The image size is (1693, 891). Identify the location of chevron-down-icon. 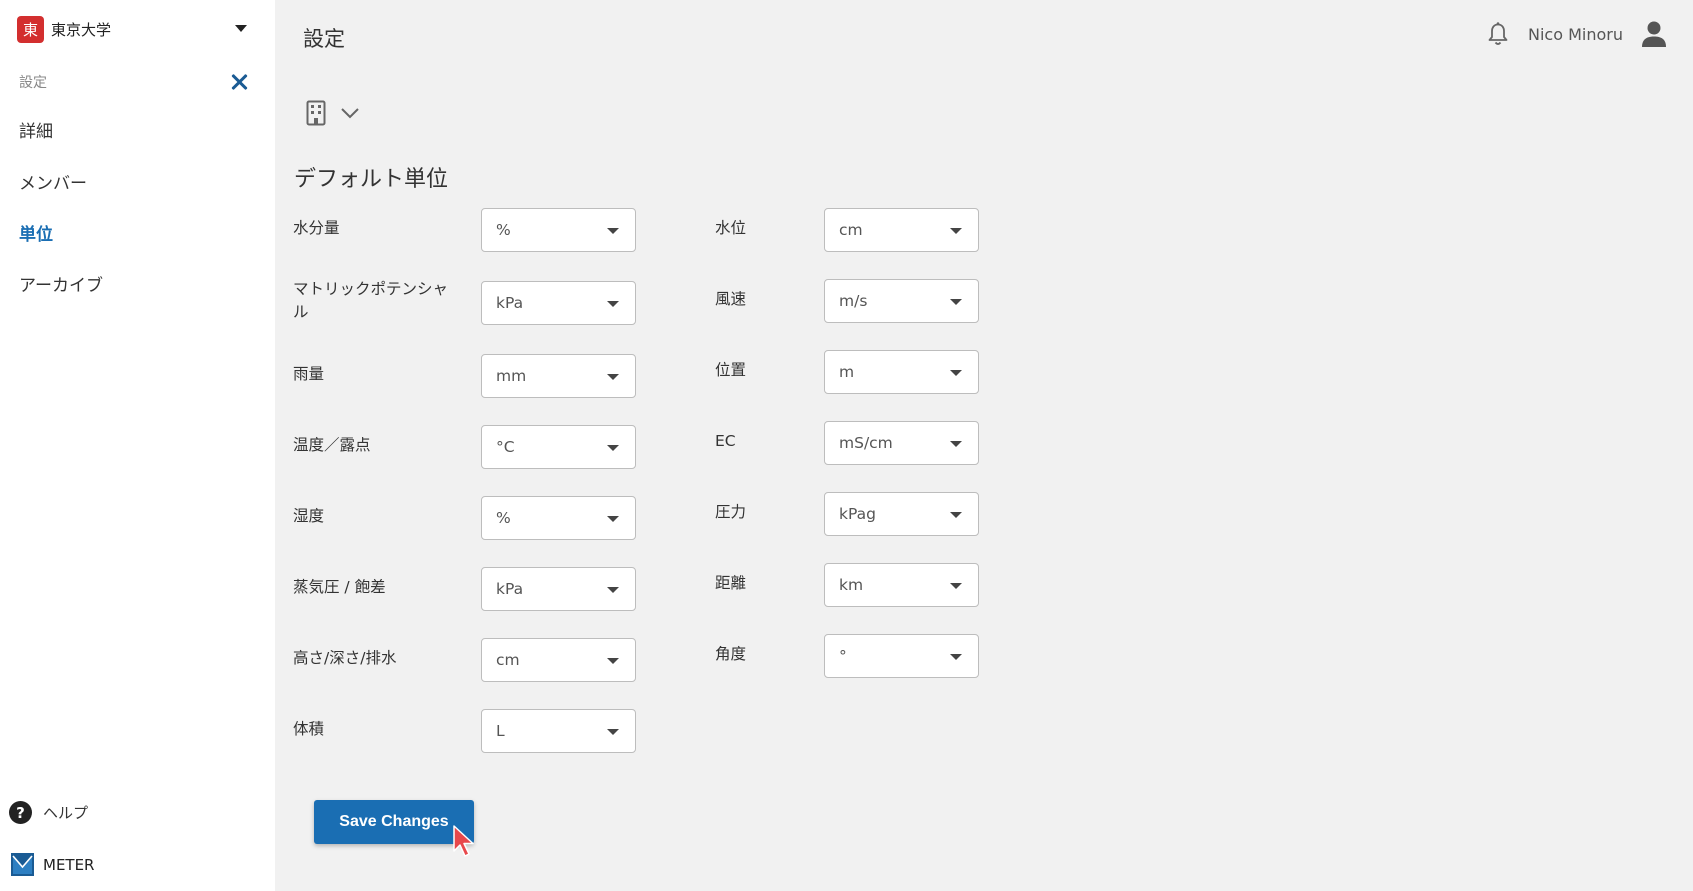
(350, 113).